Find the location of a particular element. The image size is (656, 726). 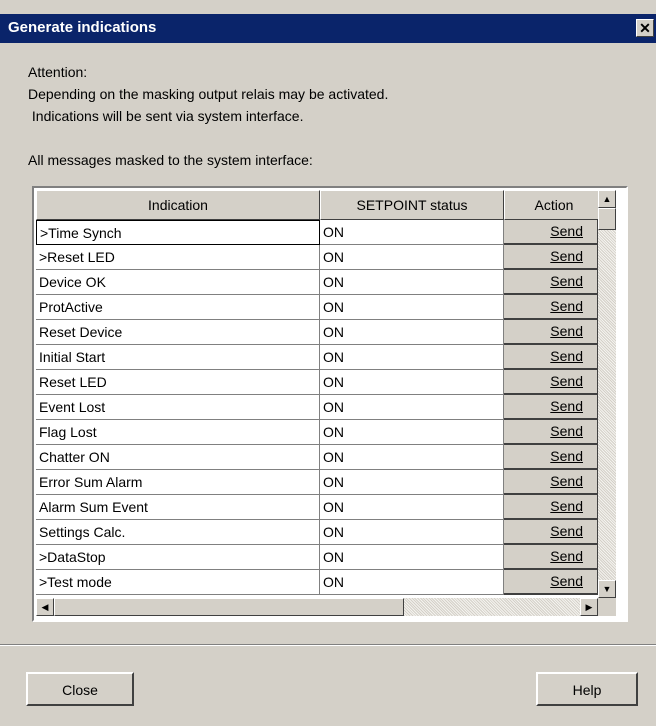

scrollbar-corner is located at coordinates (607, 607).